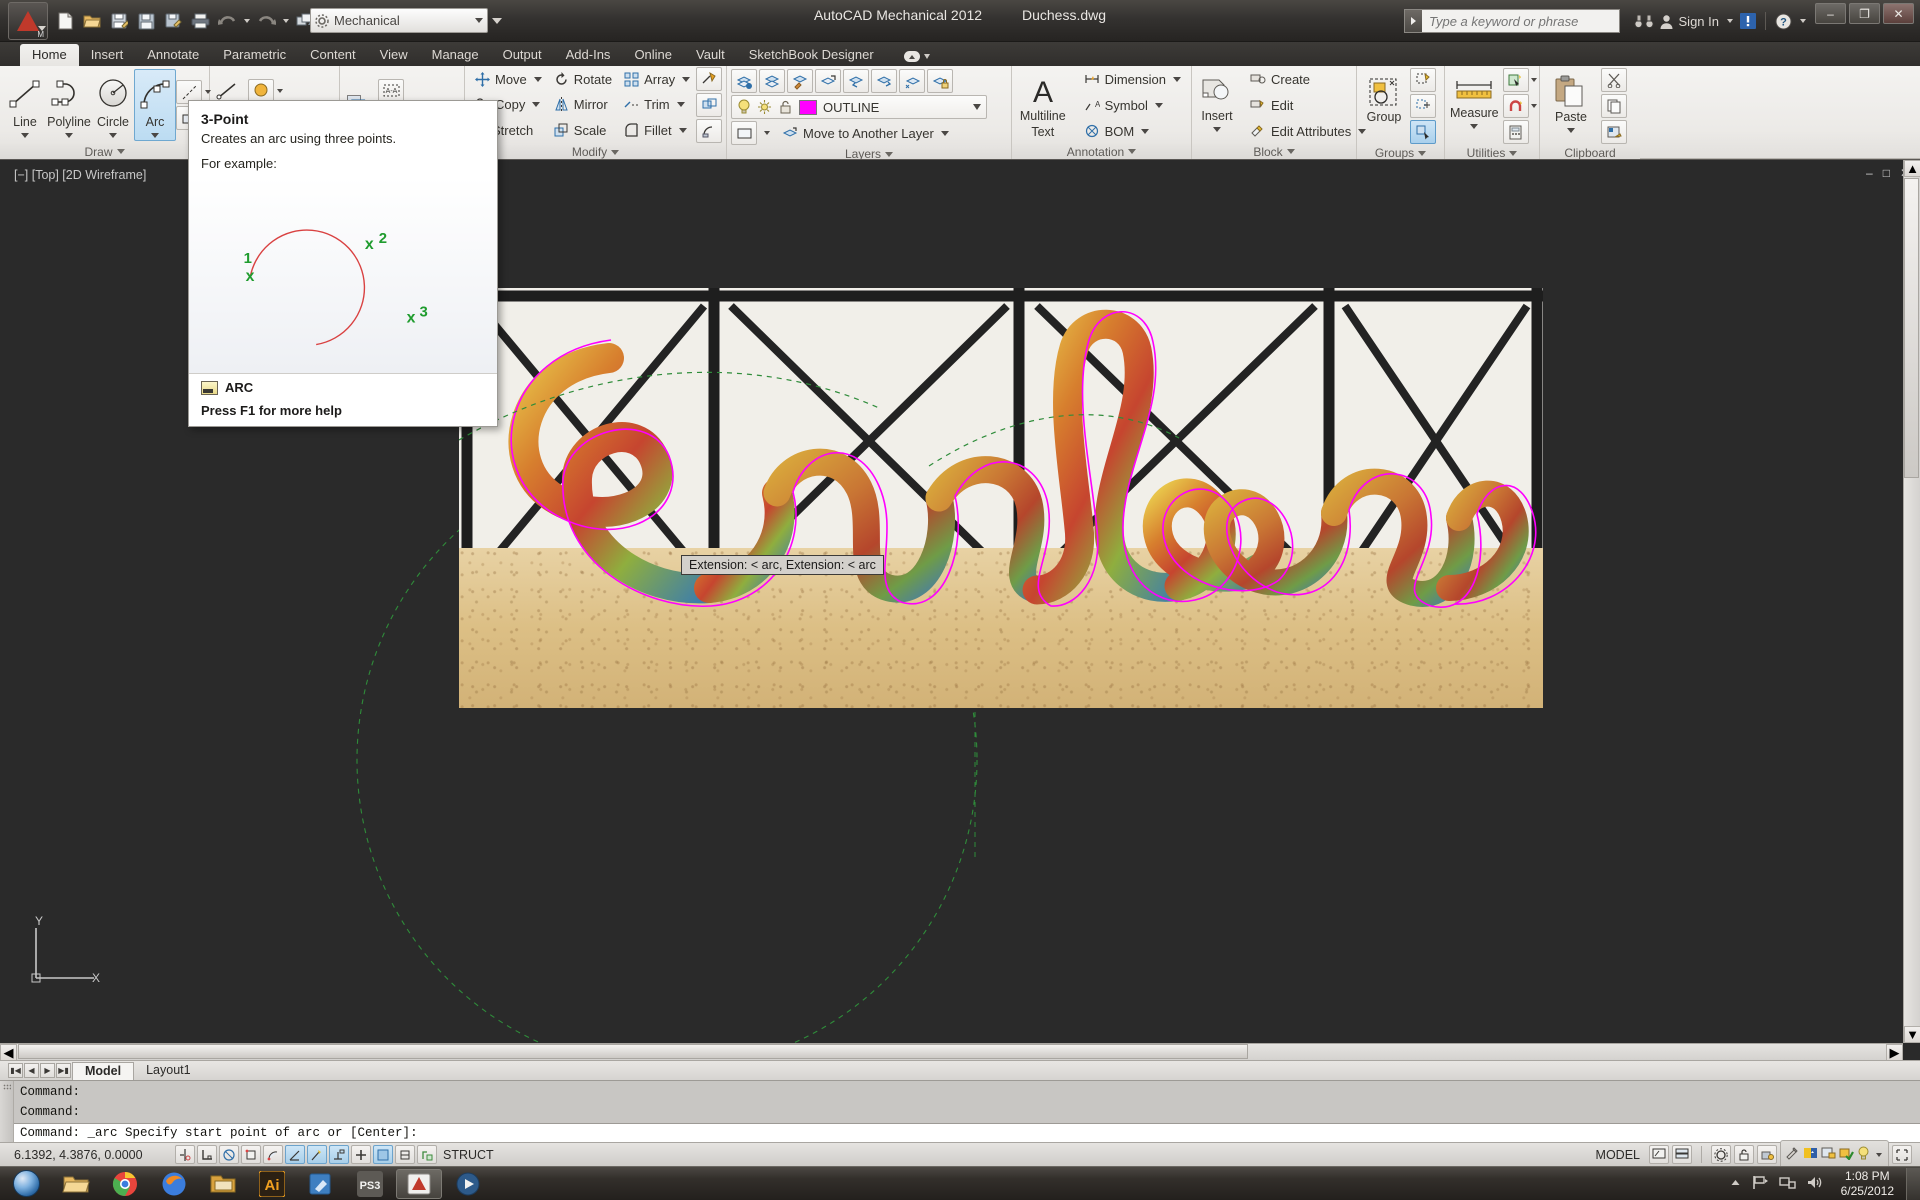  What do you see at coordinates (1869, 173) in the screenshot?
I see `viewport-minimize-icon: –` at bounding box center [1869, 173].